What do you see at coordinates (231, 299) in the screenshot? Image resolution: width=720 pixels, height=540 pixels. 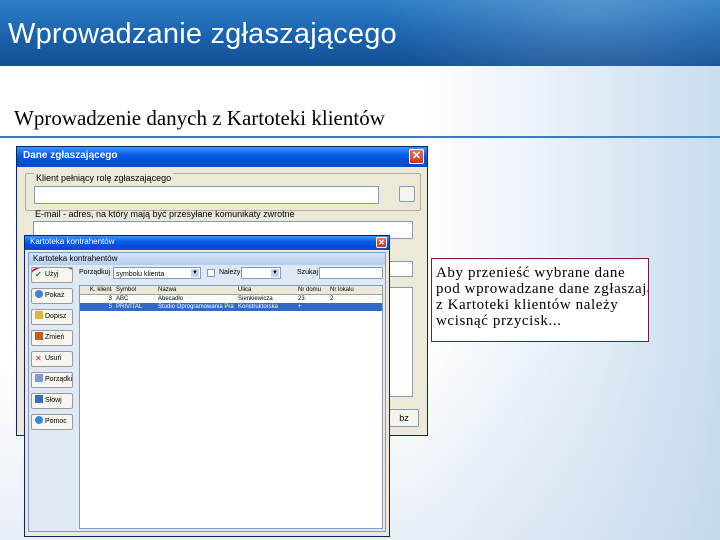 I see `table-row: 3 ABC Abecadło Sienkiewicza 23 2` at bounding box center [231, 299].